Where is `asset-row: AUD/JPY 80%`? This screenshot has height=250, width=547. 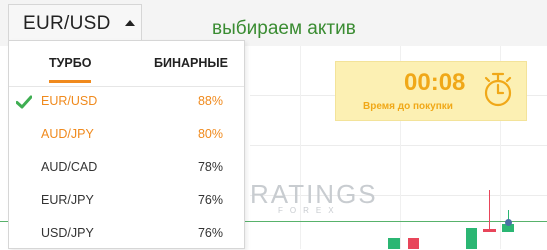
asset-row: AUD/JPY 80% is located at coordinates (126, 134).